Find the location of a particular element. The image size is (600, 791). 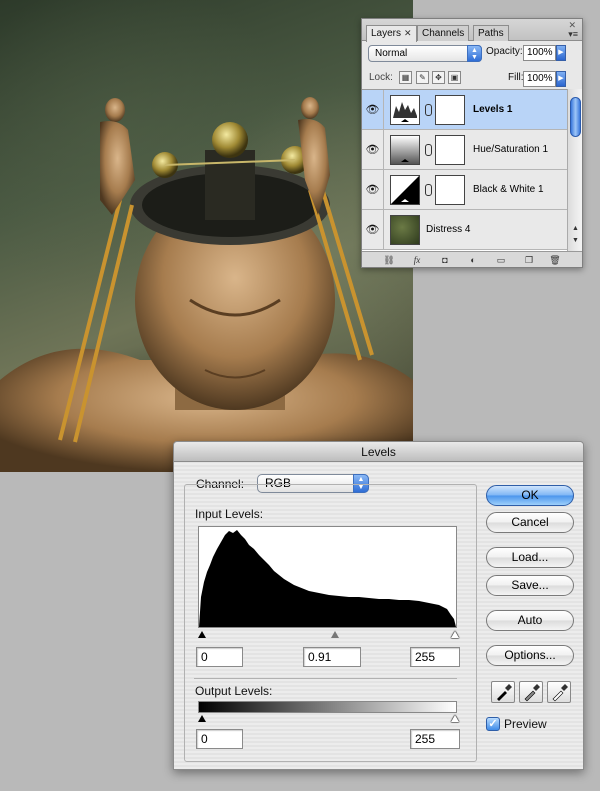

tab-layers-label: Layers is located at coordinates (386, 33).